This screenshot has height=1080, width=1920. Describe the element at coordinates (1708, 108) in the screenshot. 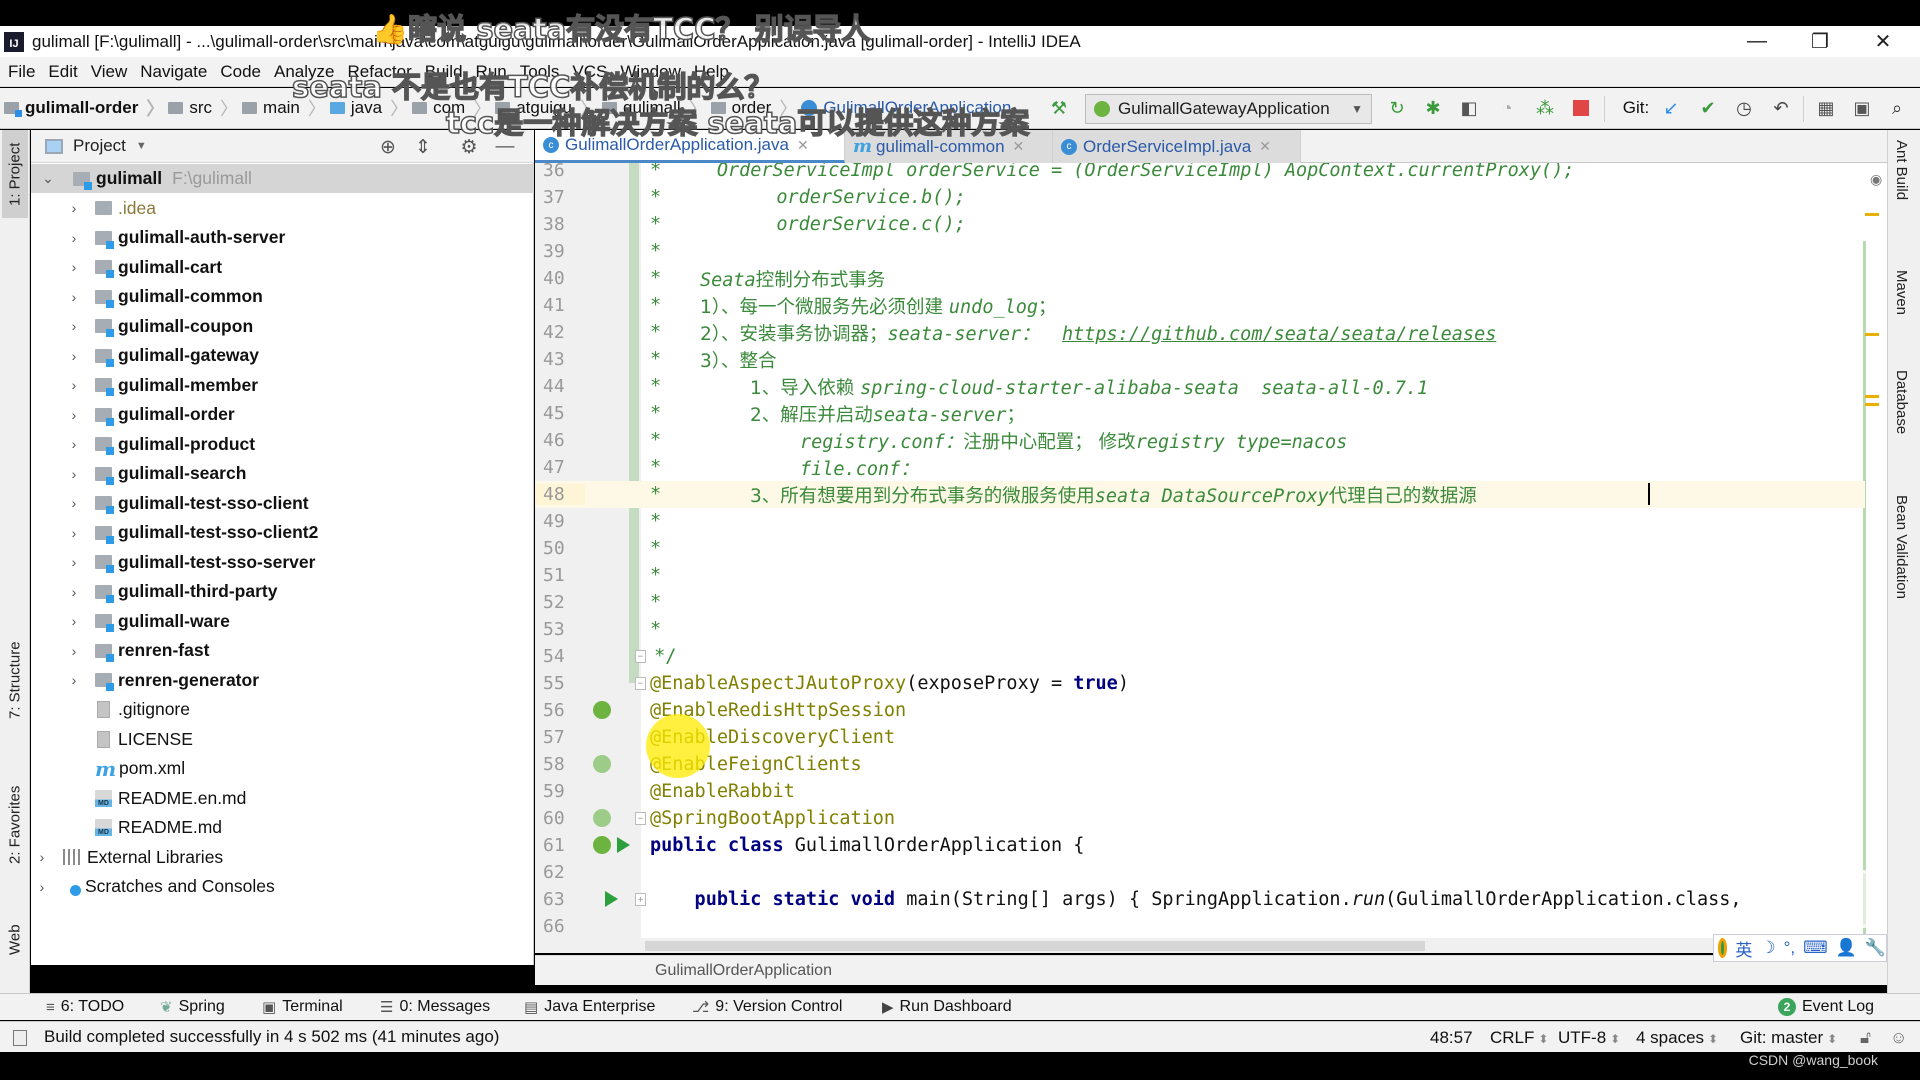

I see `git-commit-icon: ✔` at that location.